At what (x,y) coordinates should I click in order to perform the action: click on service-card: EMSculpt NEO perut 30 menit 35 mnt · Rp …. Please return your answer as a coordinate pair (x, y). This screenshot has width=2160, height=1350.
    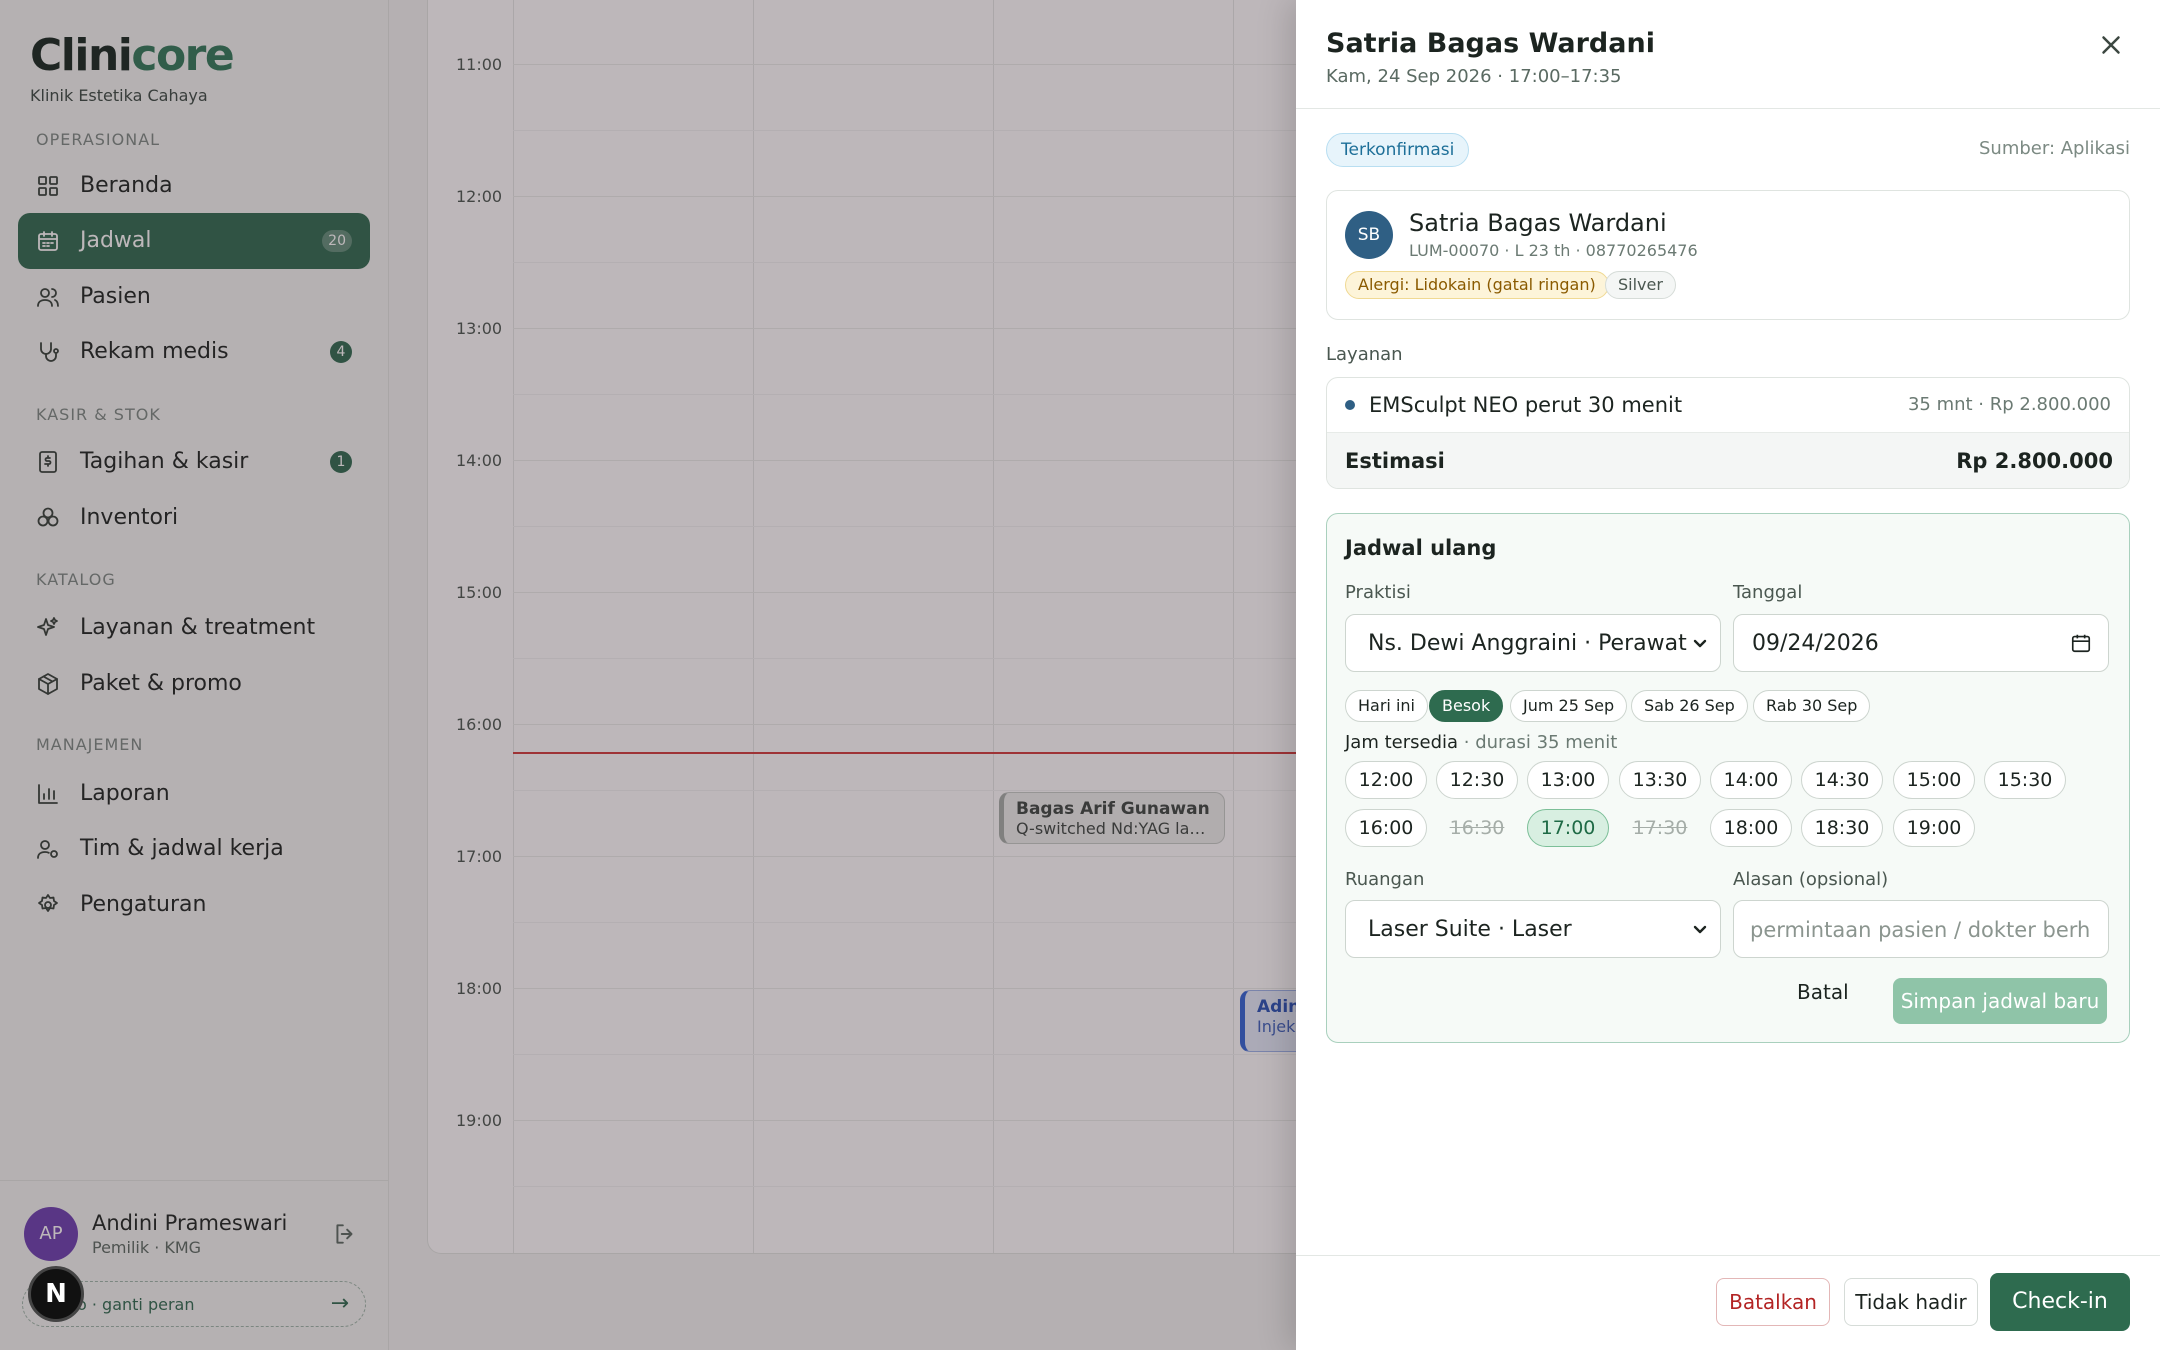
    Looking at the image, I should click on (1728, 433).